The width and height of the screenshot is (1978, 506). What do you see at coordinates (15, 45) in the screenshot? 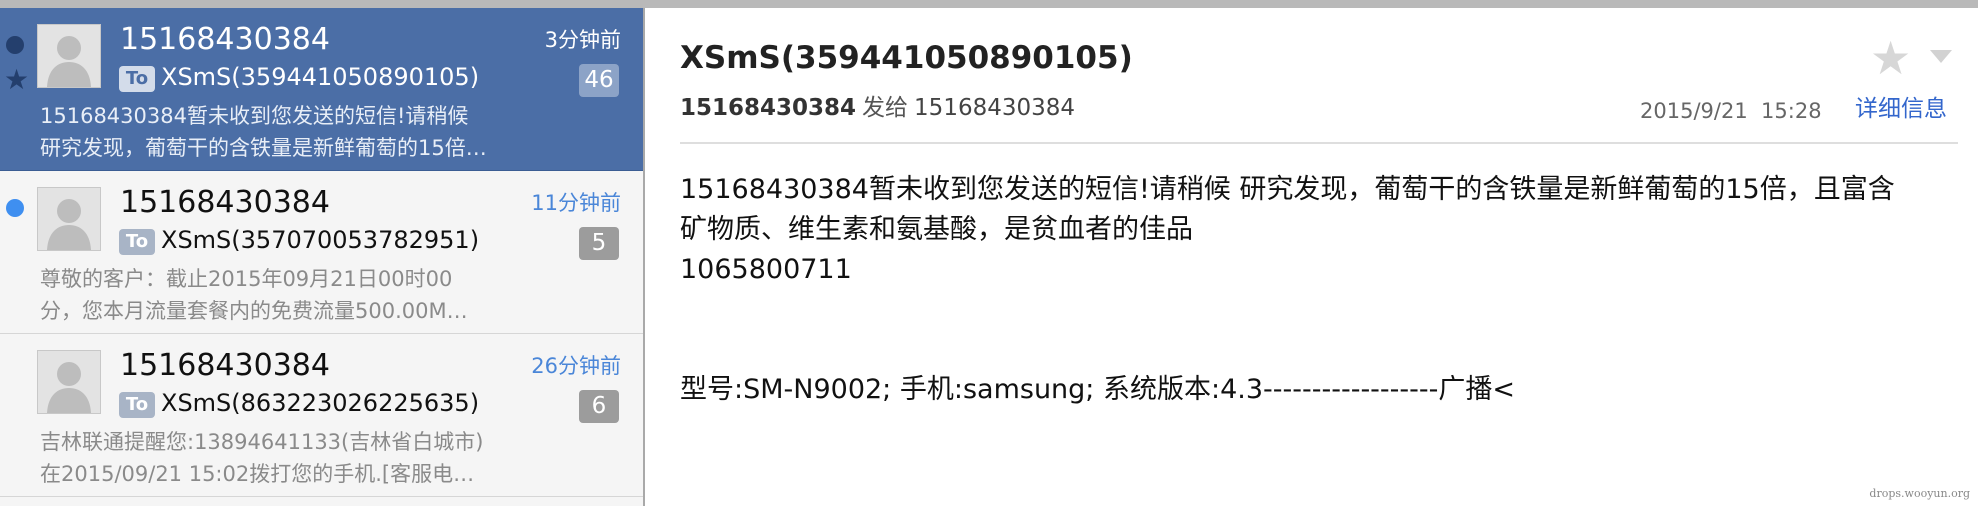
I see `read-status-dot` at bounding box center [15, 45].